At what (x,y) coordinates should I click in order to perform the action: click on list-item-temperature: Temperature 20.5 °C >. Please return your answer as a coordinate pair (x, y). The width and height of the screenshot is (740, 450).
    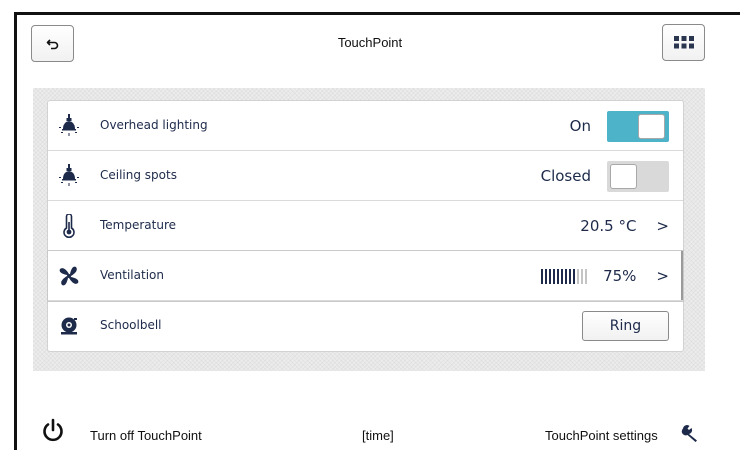
    Looking at the image, I should click on (365, 226).